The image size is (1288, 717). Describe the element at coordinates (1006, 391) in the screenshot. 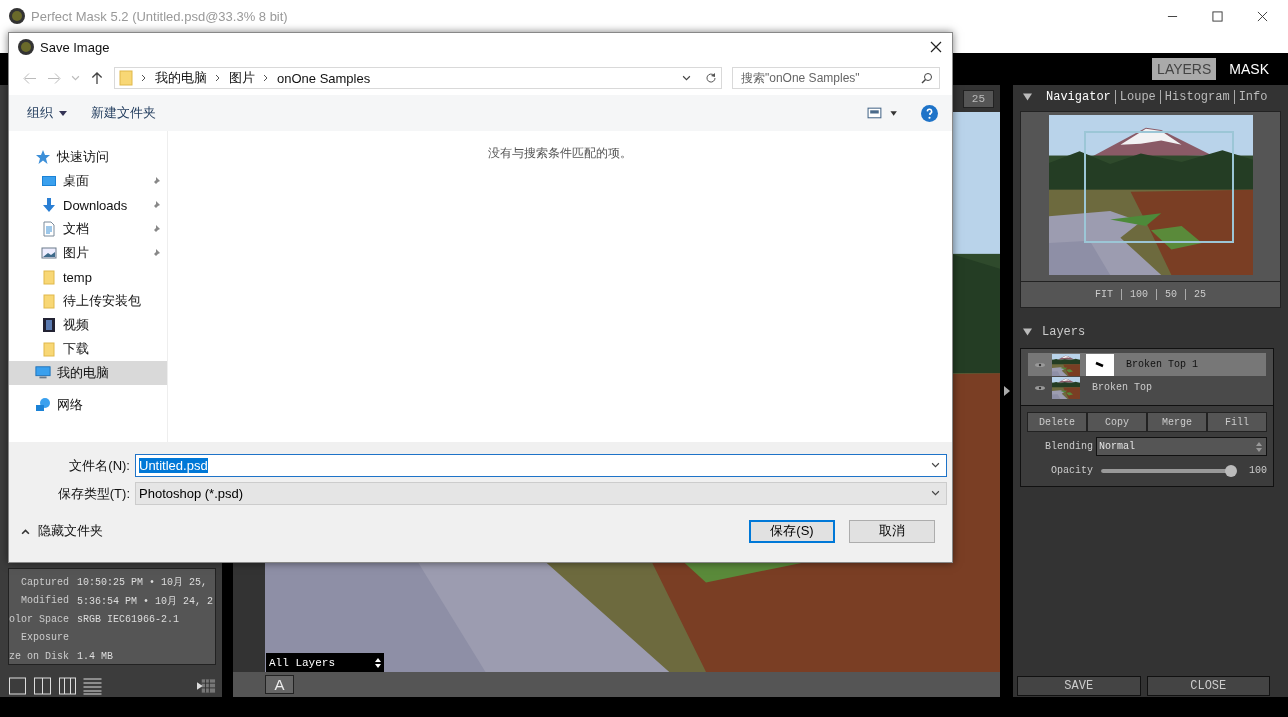

I see `expand-arrow-icon` at that location.